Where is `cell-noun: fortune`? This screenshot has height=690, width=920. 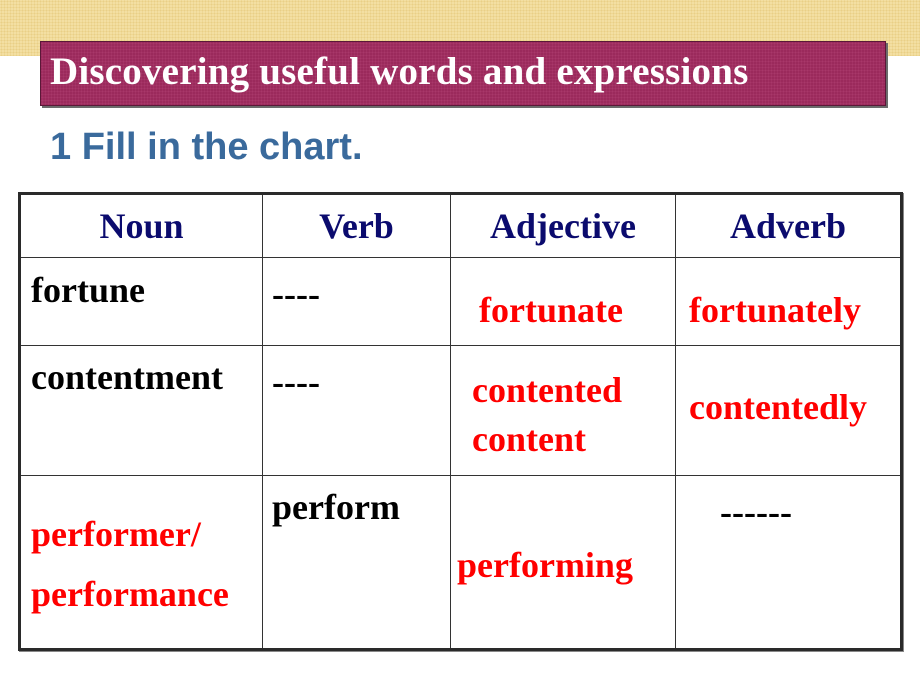
cell-noun: fortune is located at coordinates (141, 301).